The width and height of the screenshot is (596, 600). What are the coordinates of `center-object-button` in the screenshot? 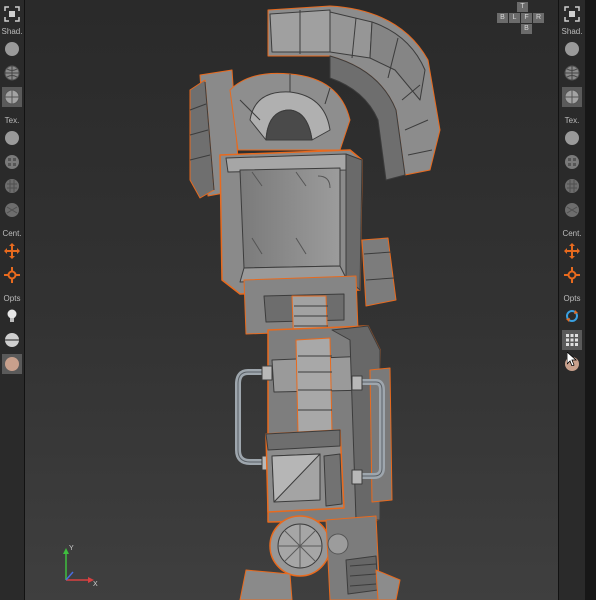 It's located at (12, 275).